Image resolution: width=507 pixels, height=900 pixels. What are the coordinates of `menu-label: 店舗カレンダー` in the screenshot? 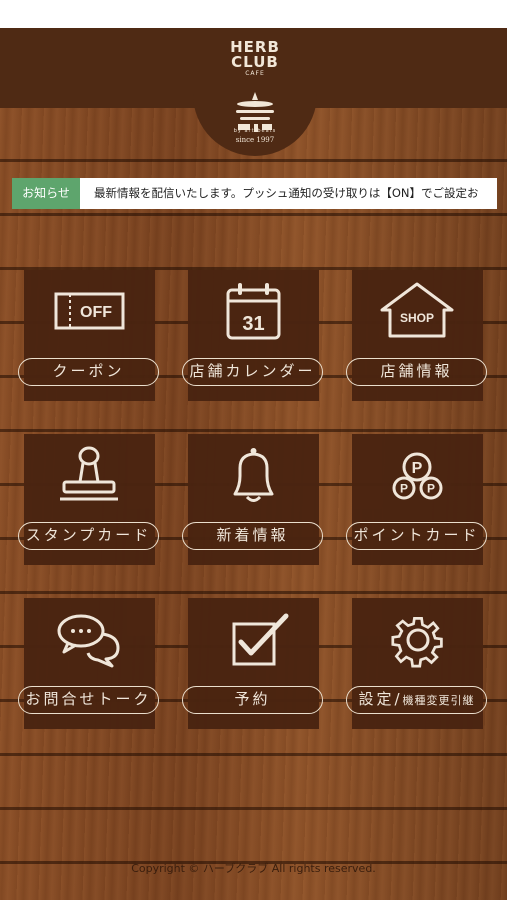 It's located at (252, 372).